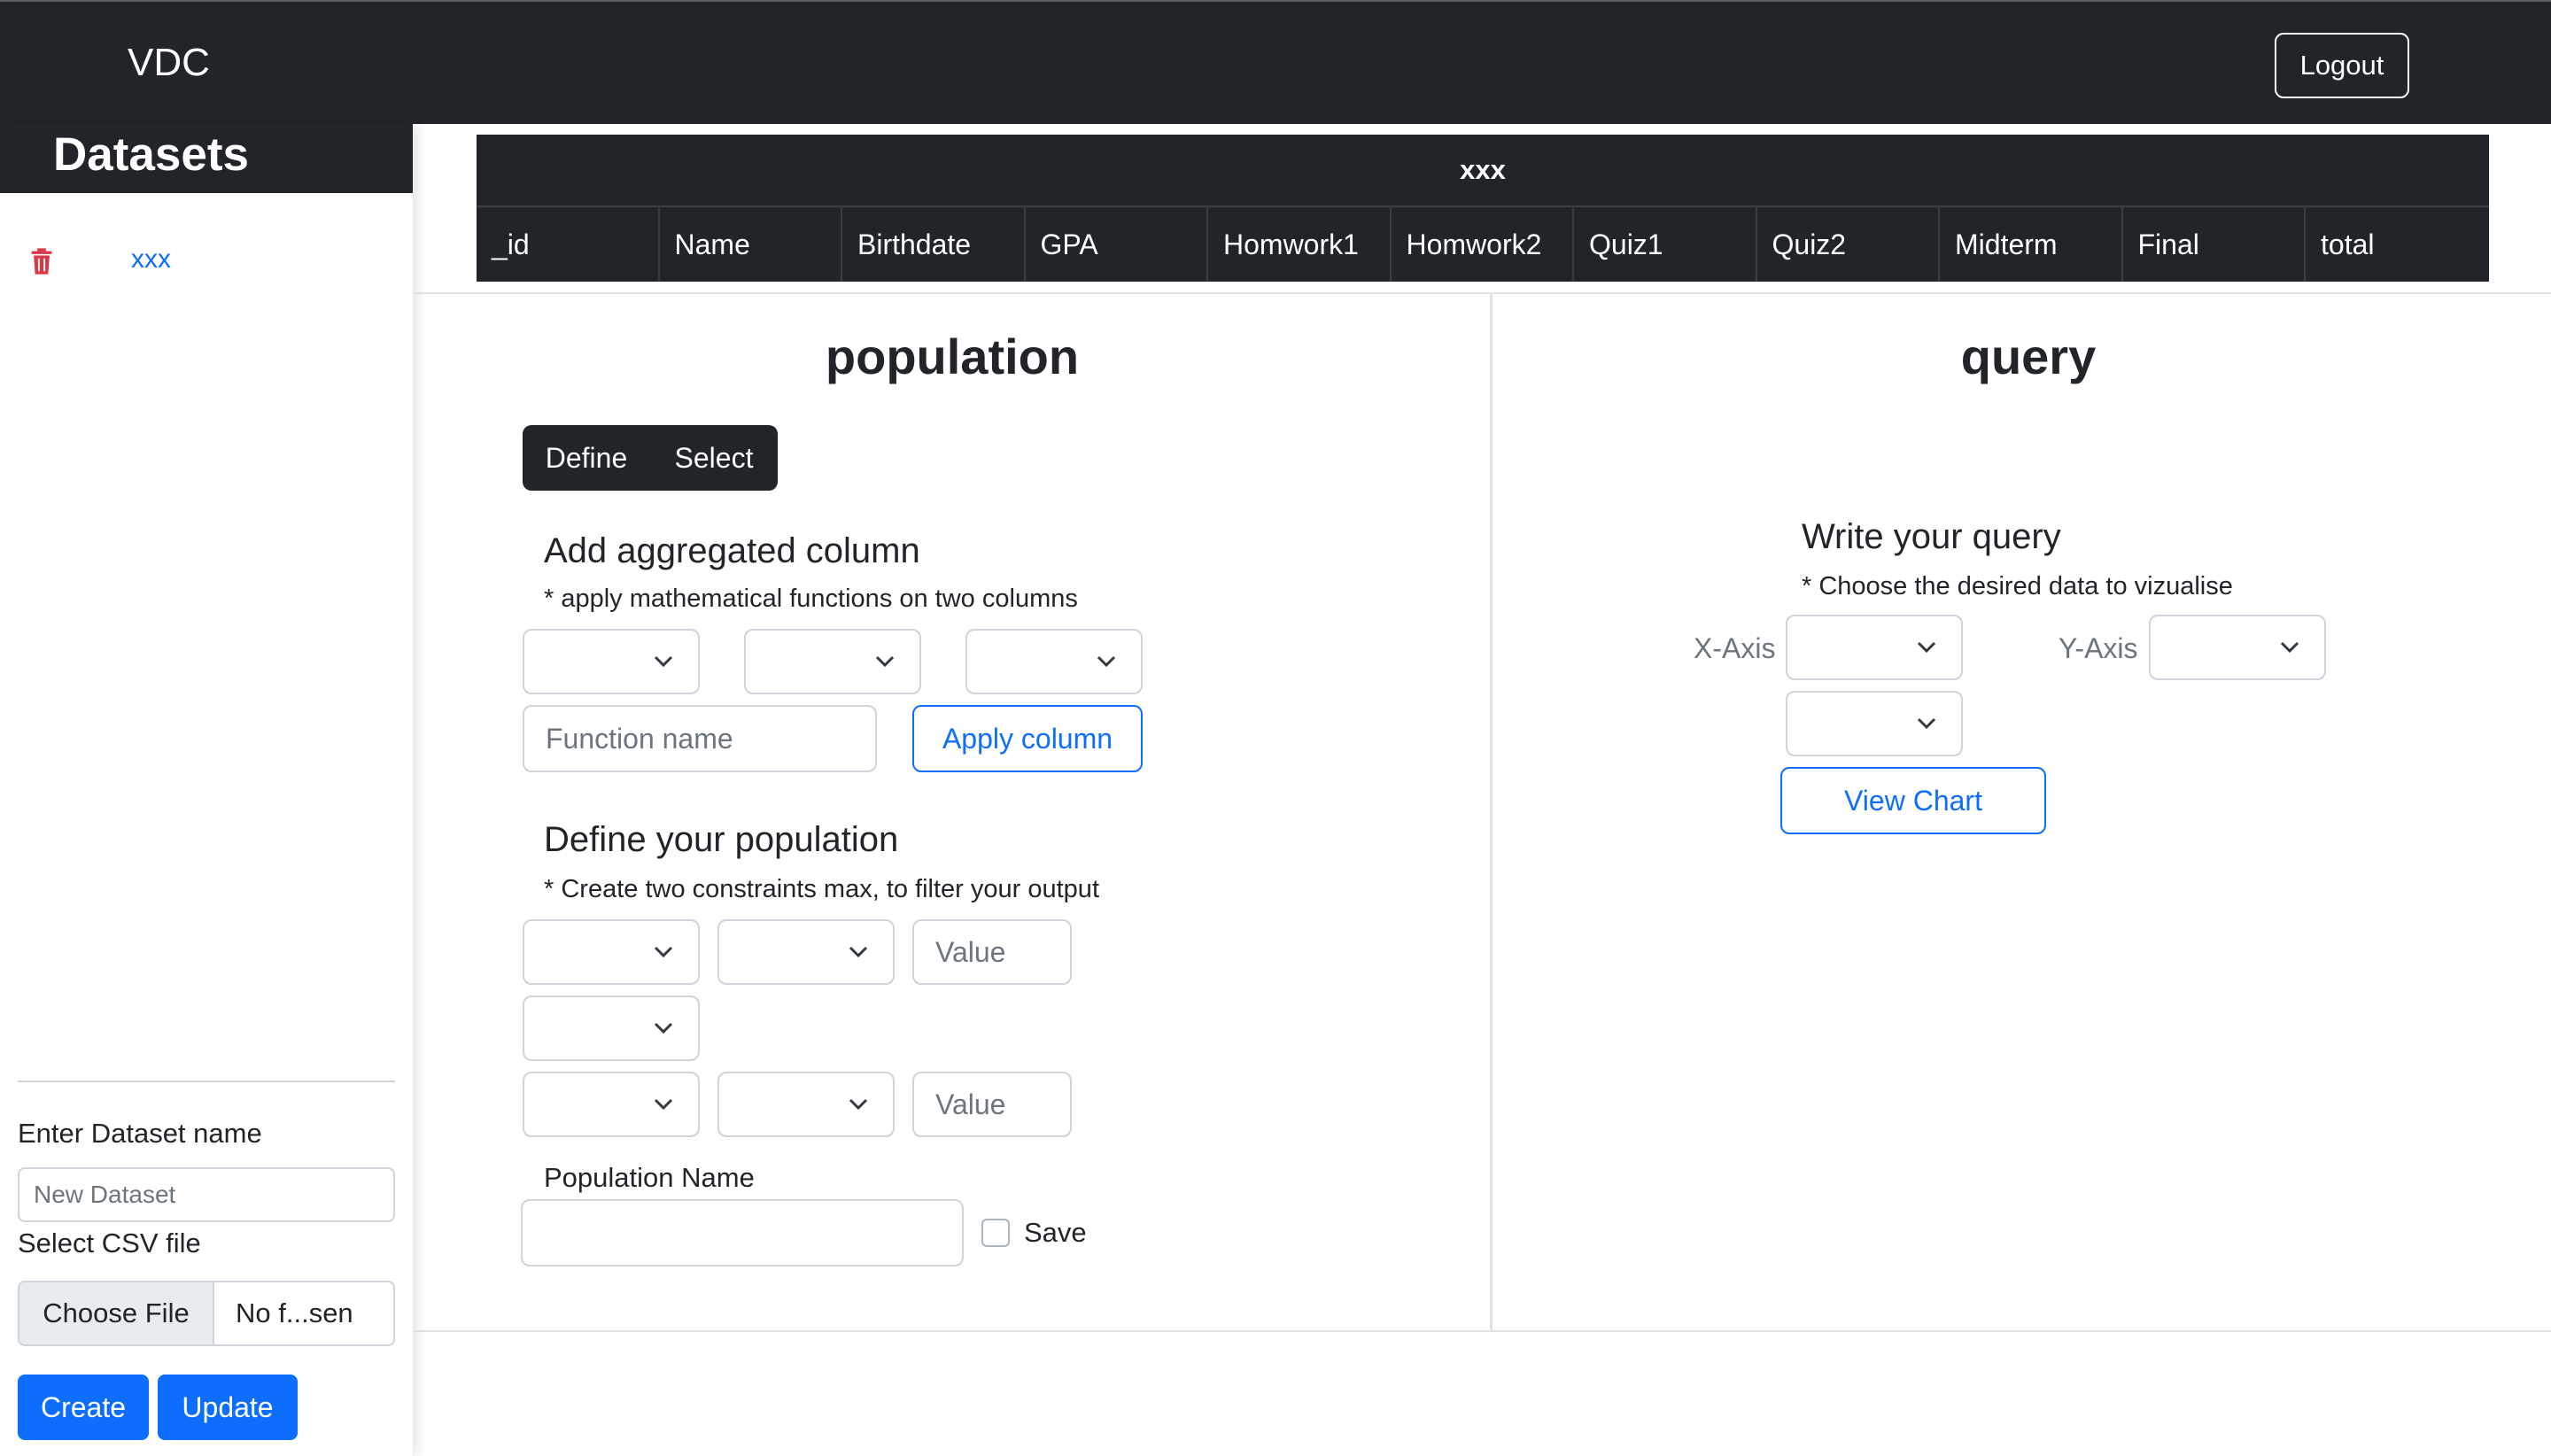  I want to click on column-divider, so click(1491, 812).